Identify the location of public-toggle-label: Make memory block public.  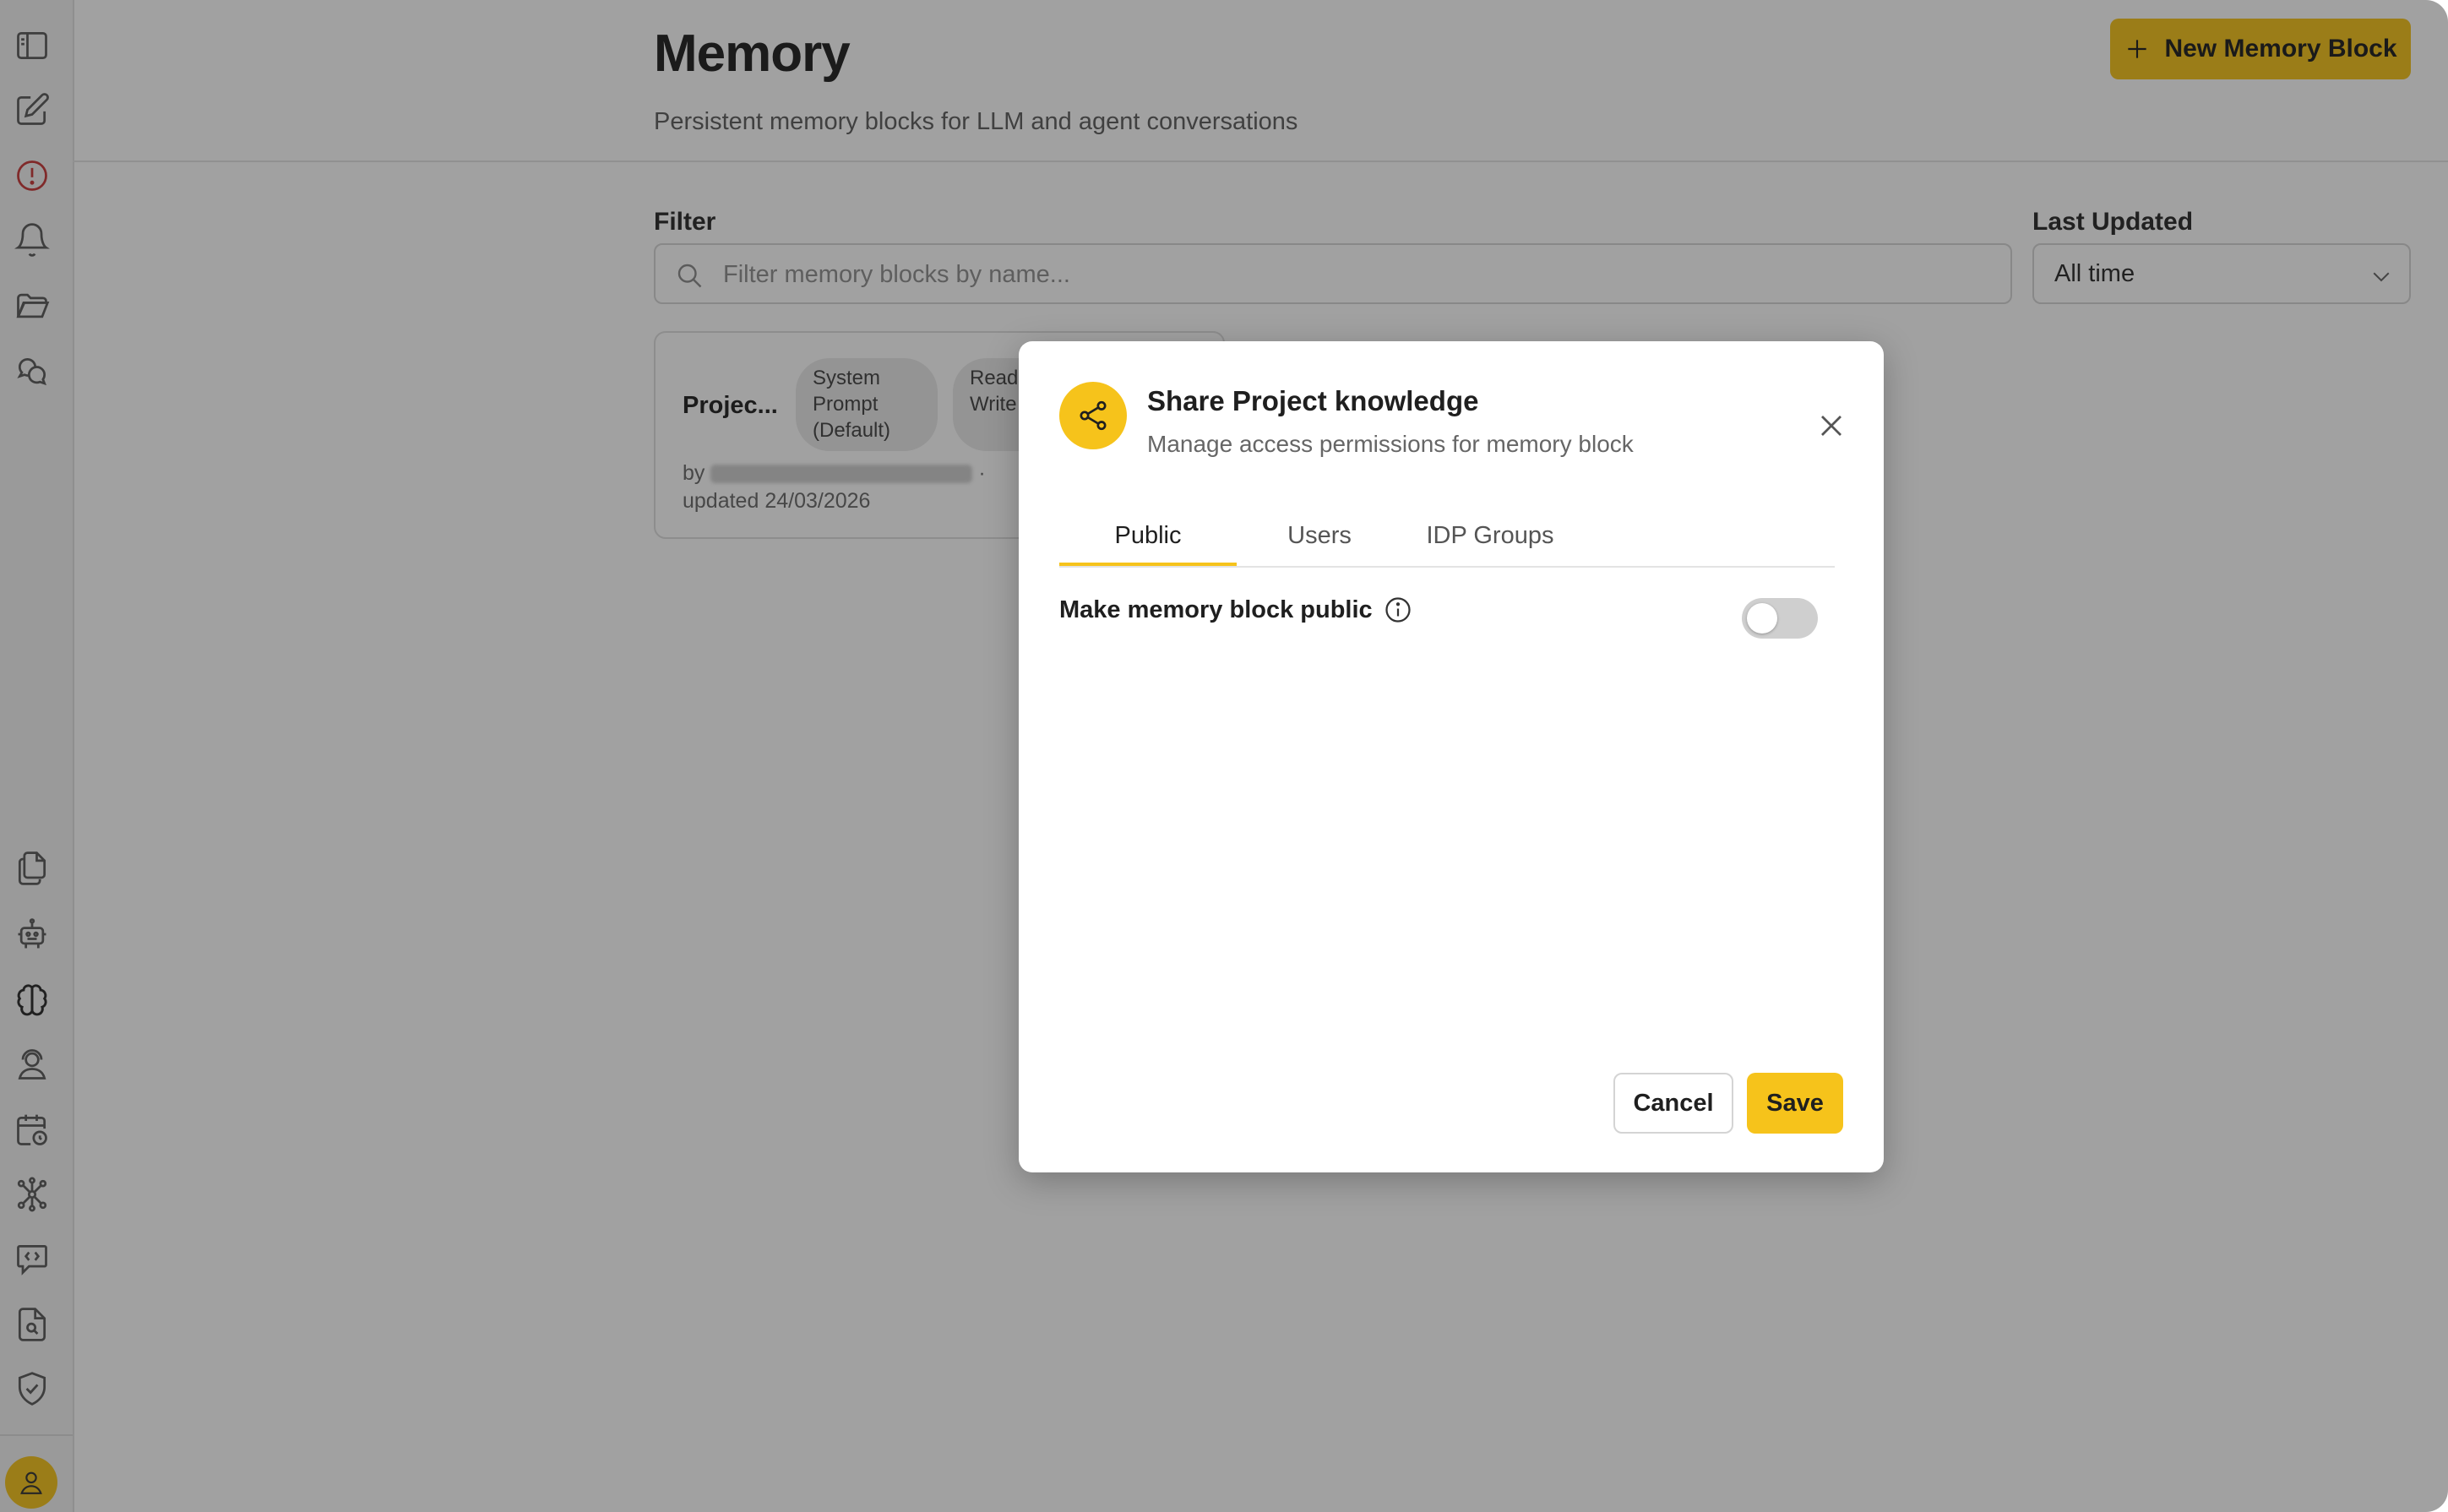
(1216, 610).